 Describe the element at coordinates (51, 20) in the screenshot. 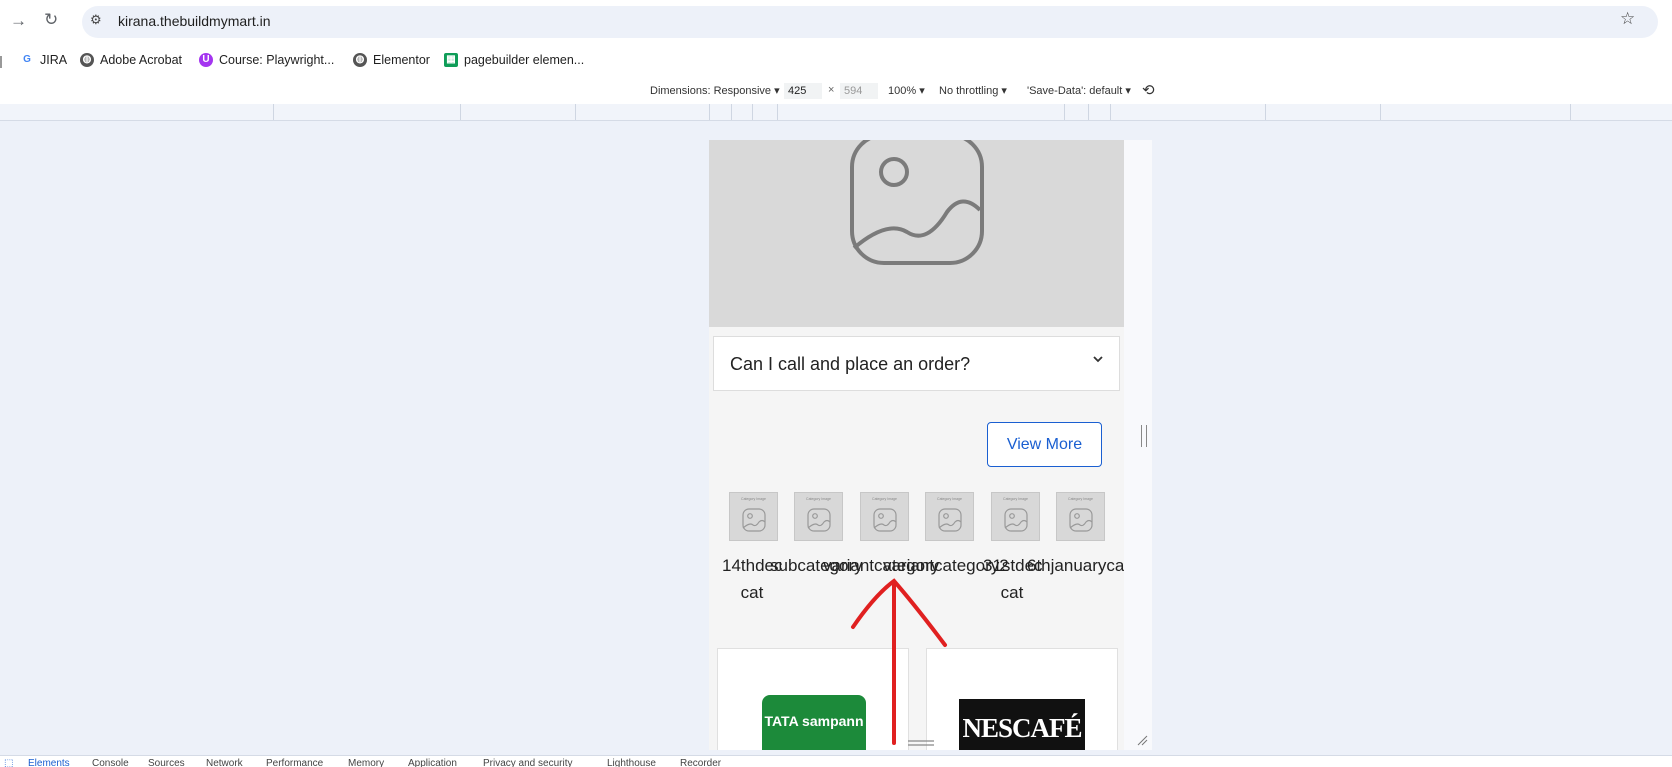

I see `reload-icon: ↻` at that location.